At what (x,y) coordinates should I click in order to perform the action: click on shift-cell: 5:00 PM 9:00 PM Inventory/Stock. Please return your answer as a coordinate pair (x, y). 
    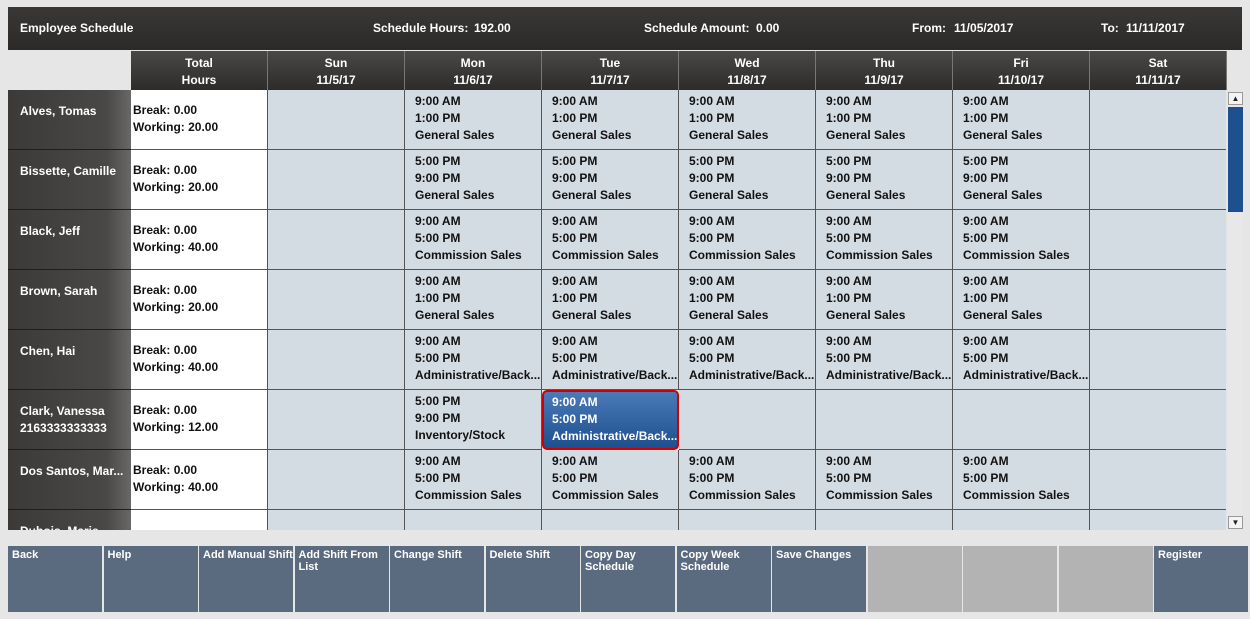
    Looking at the image, I should click on (473, 420).